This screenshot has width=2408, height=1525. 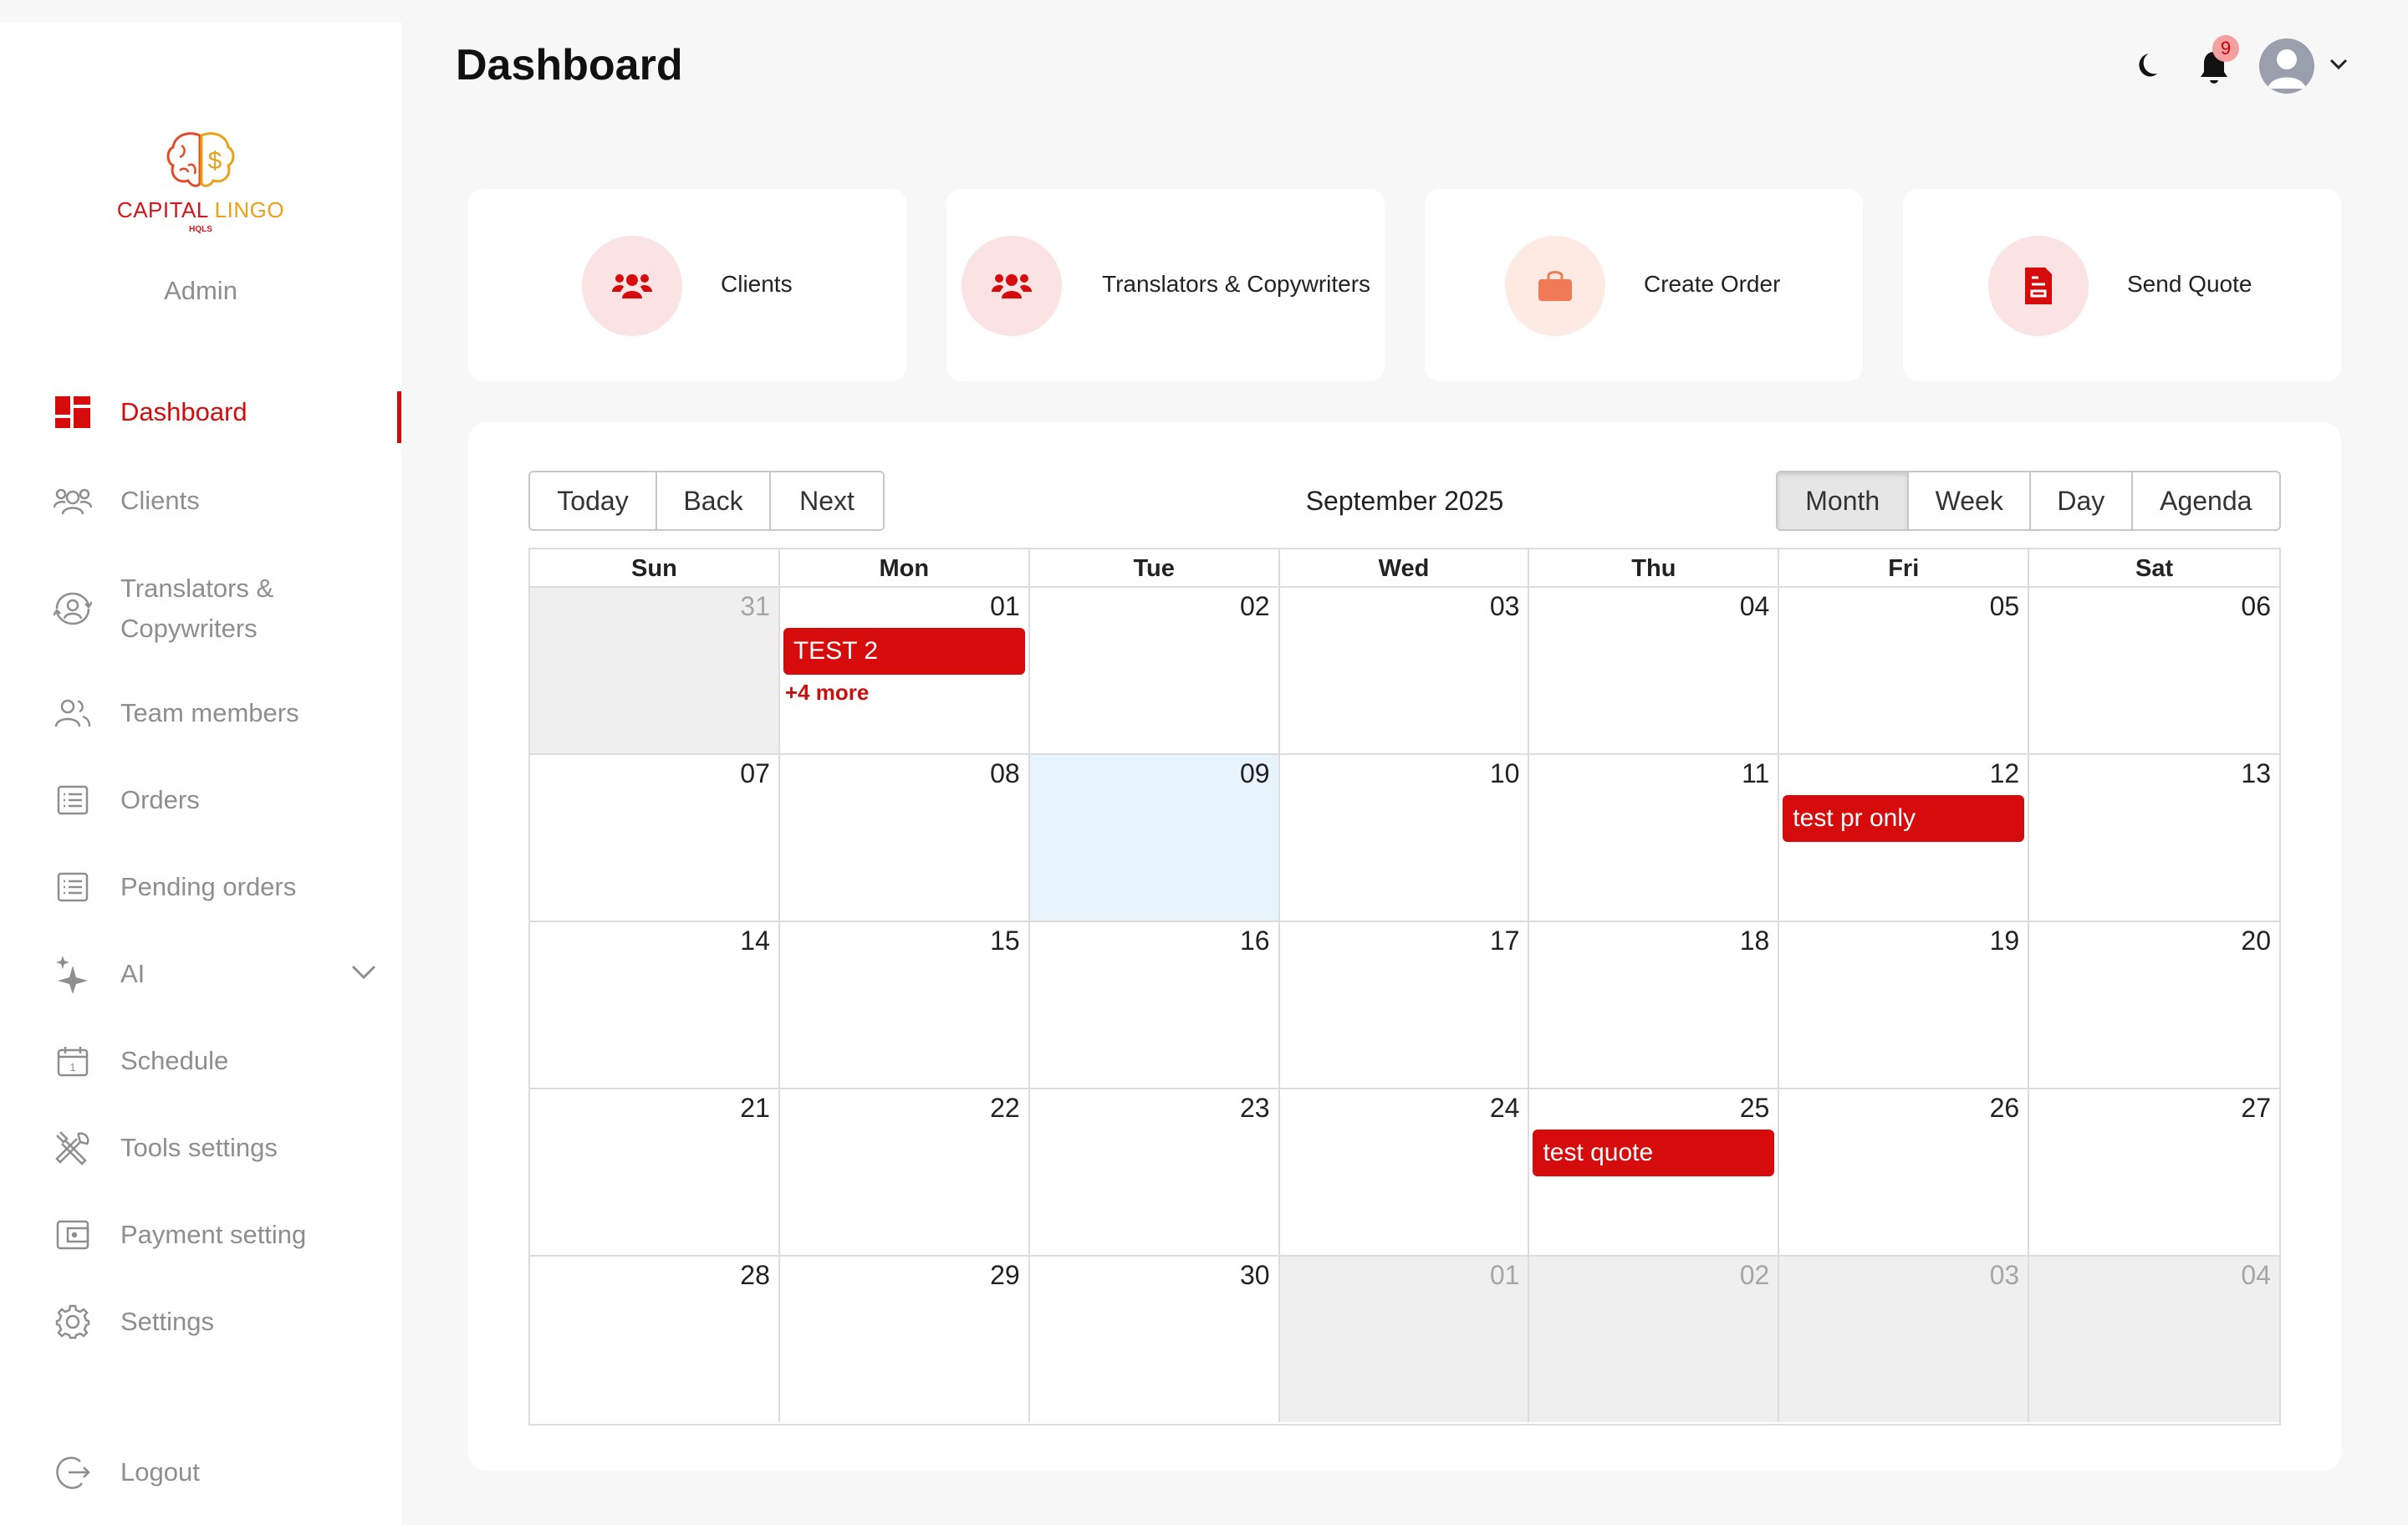 What do you see at coordinates (213, 1234) in the screenshot?
I see `sidebar-item-label: Payment setting` at bounding box center [213, 1234].